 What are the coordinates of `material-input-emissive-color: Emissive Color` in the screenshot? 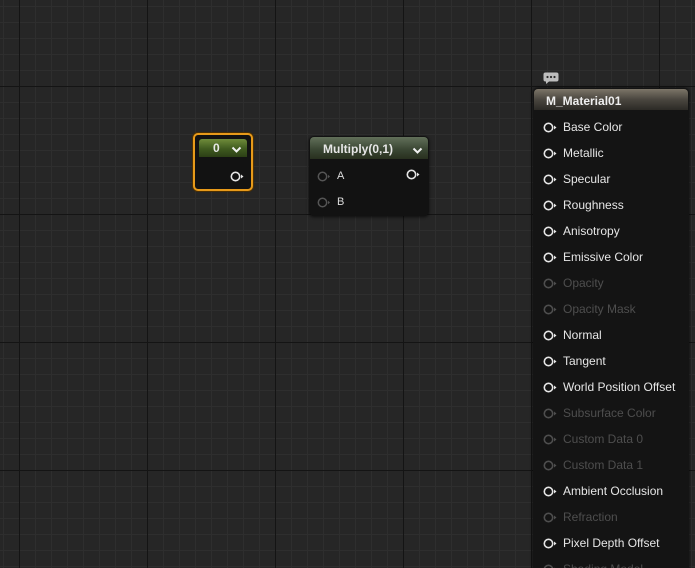 It's located at (593, 257).